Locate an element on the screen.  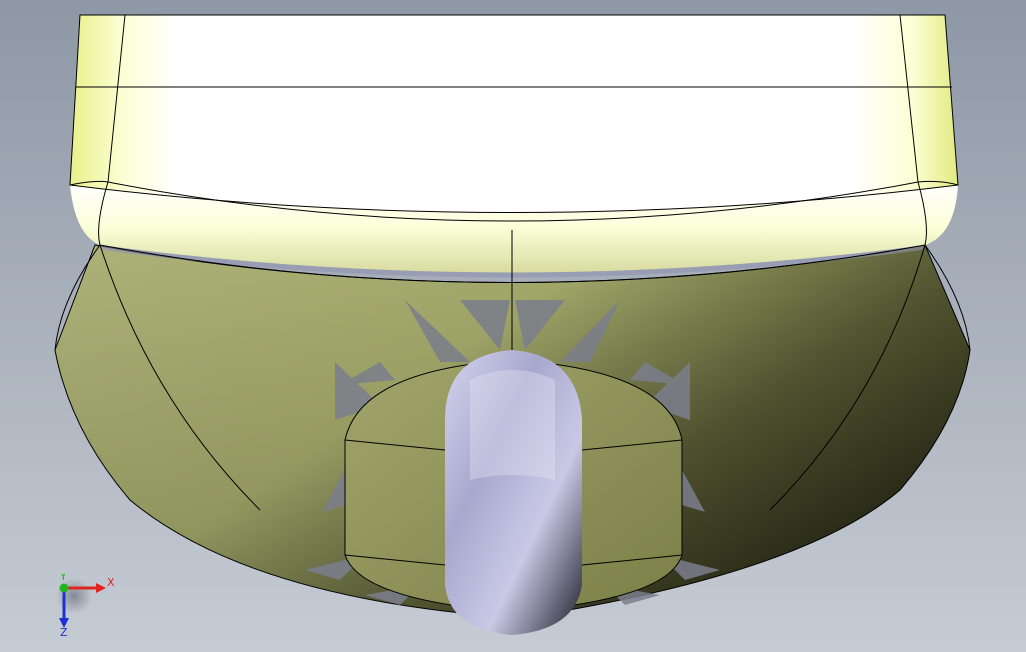
y-axis-label: Y is located at coordinates (63, 578).